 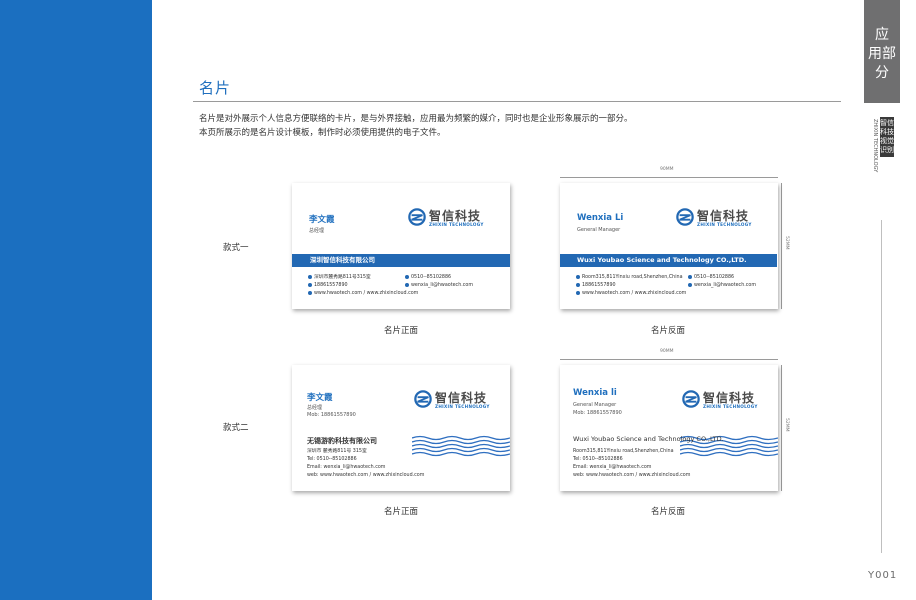 I want to click on wave-pattern-icon, so click(x=461, y=446).